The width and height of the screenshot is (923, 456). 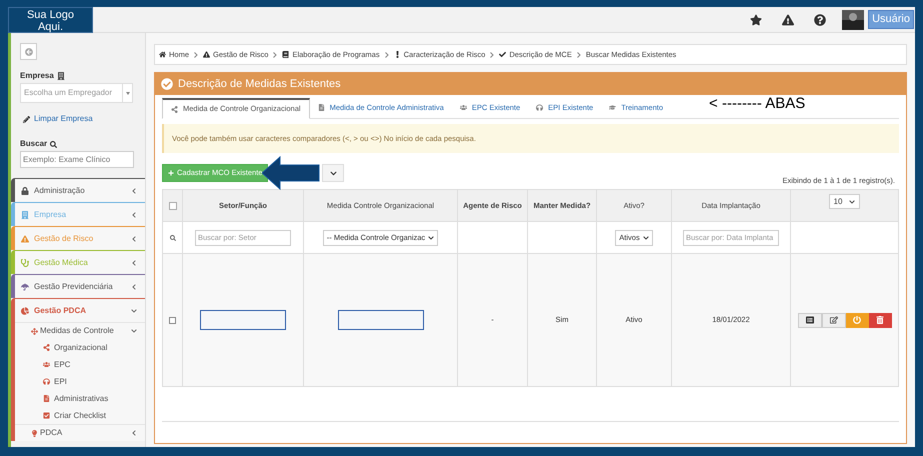 I want to click on check-icon, so click(x=502, y=54).